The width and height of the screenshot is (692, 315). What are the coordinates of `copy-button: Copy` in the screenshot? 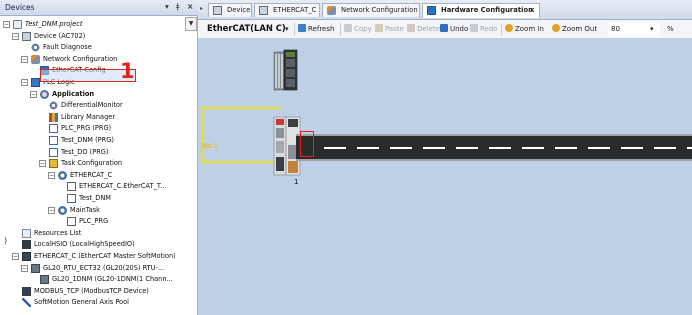 It's located at (358, 29).